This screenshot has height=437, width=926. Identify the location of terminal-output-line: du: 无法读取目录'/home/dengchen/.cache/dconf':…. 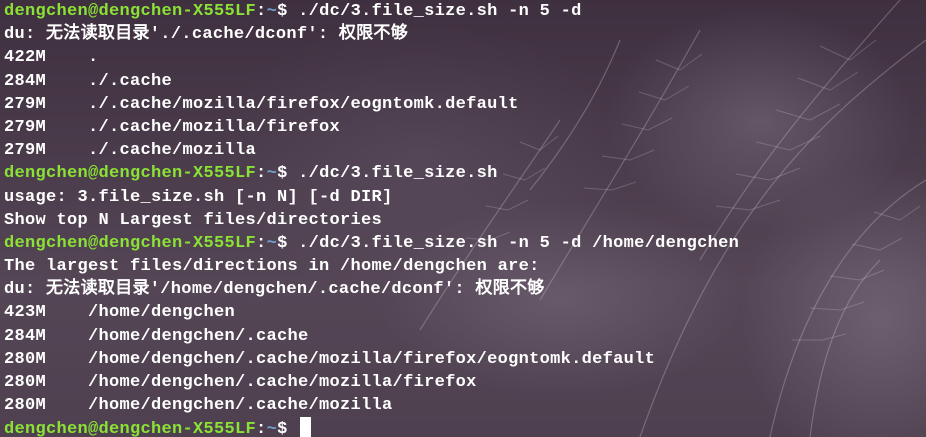
(274, 290).